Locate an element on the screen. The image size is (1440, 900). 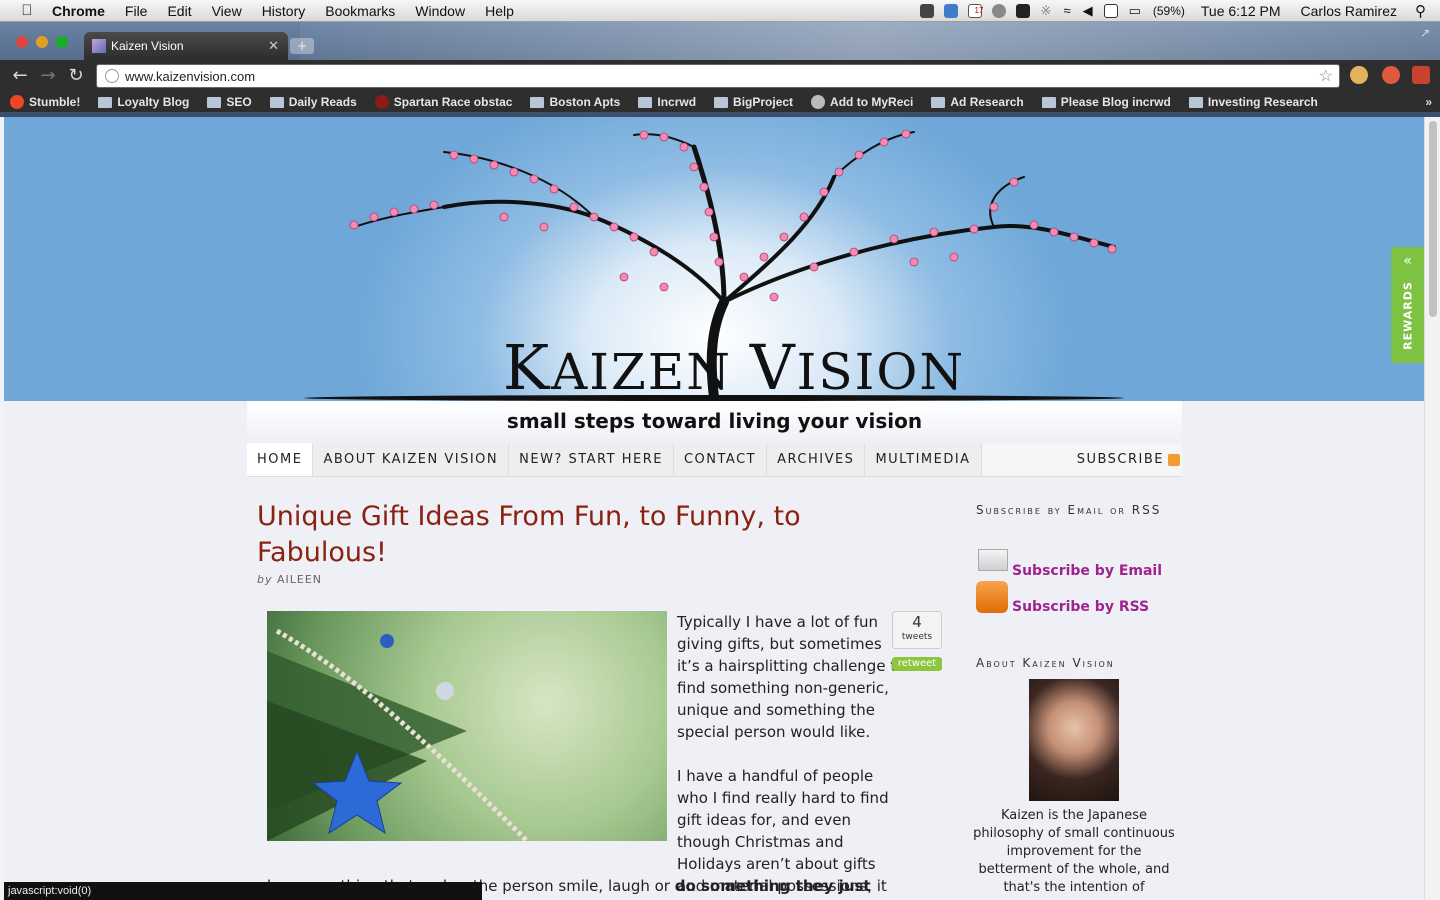
clock: Tue 6:12 PM is located at coordinates (1241, 11).